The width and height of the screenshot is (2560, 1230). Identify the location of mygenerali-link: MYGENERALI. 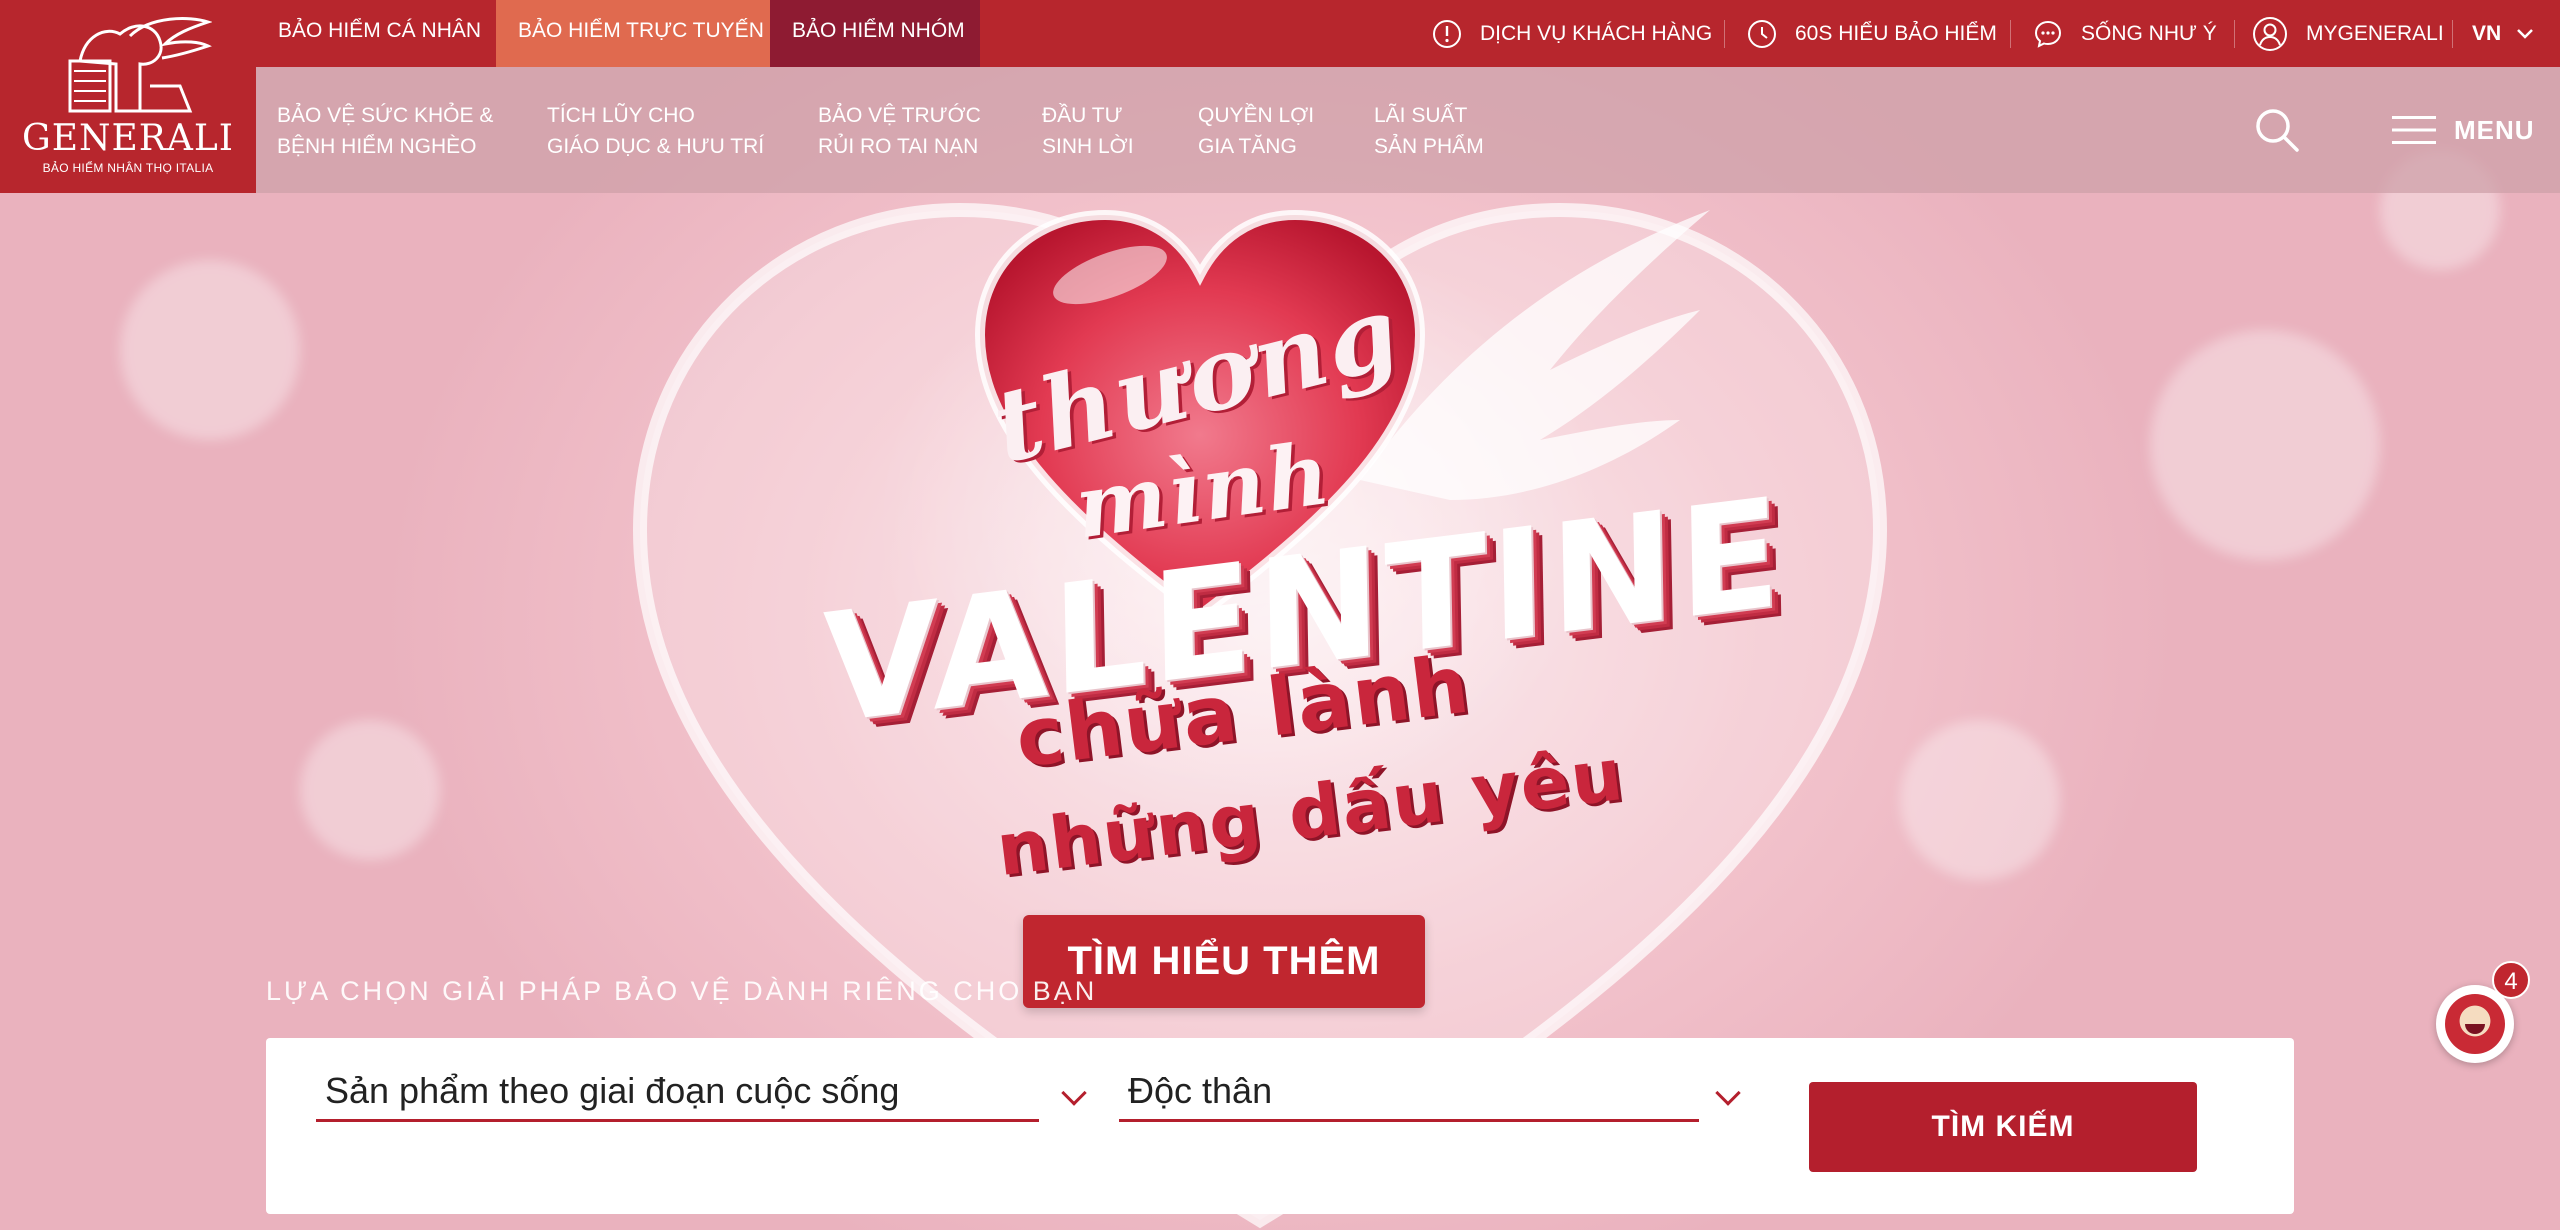
(2348, 33).